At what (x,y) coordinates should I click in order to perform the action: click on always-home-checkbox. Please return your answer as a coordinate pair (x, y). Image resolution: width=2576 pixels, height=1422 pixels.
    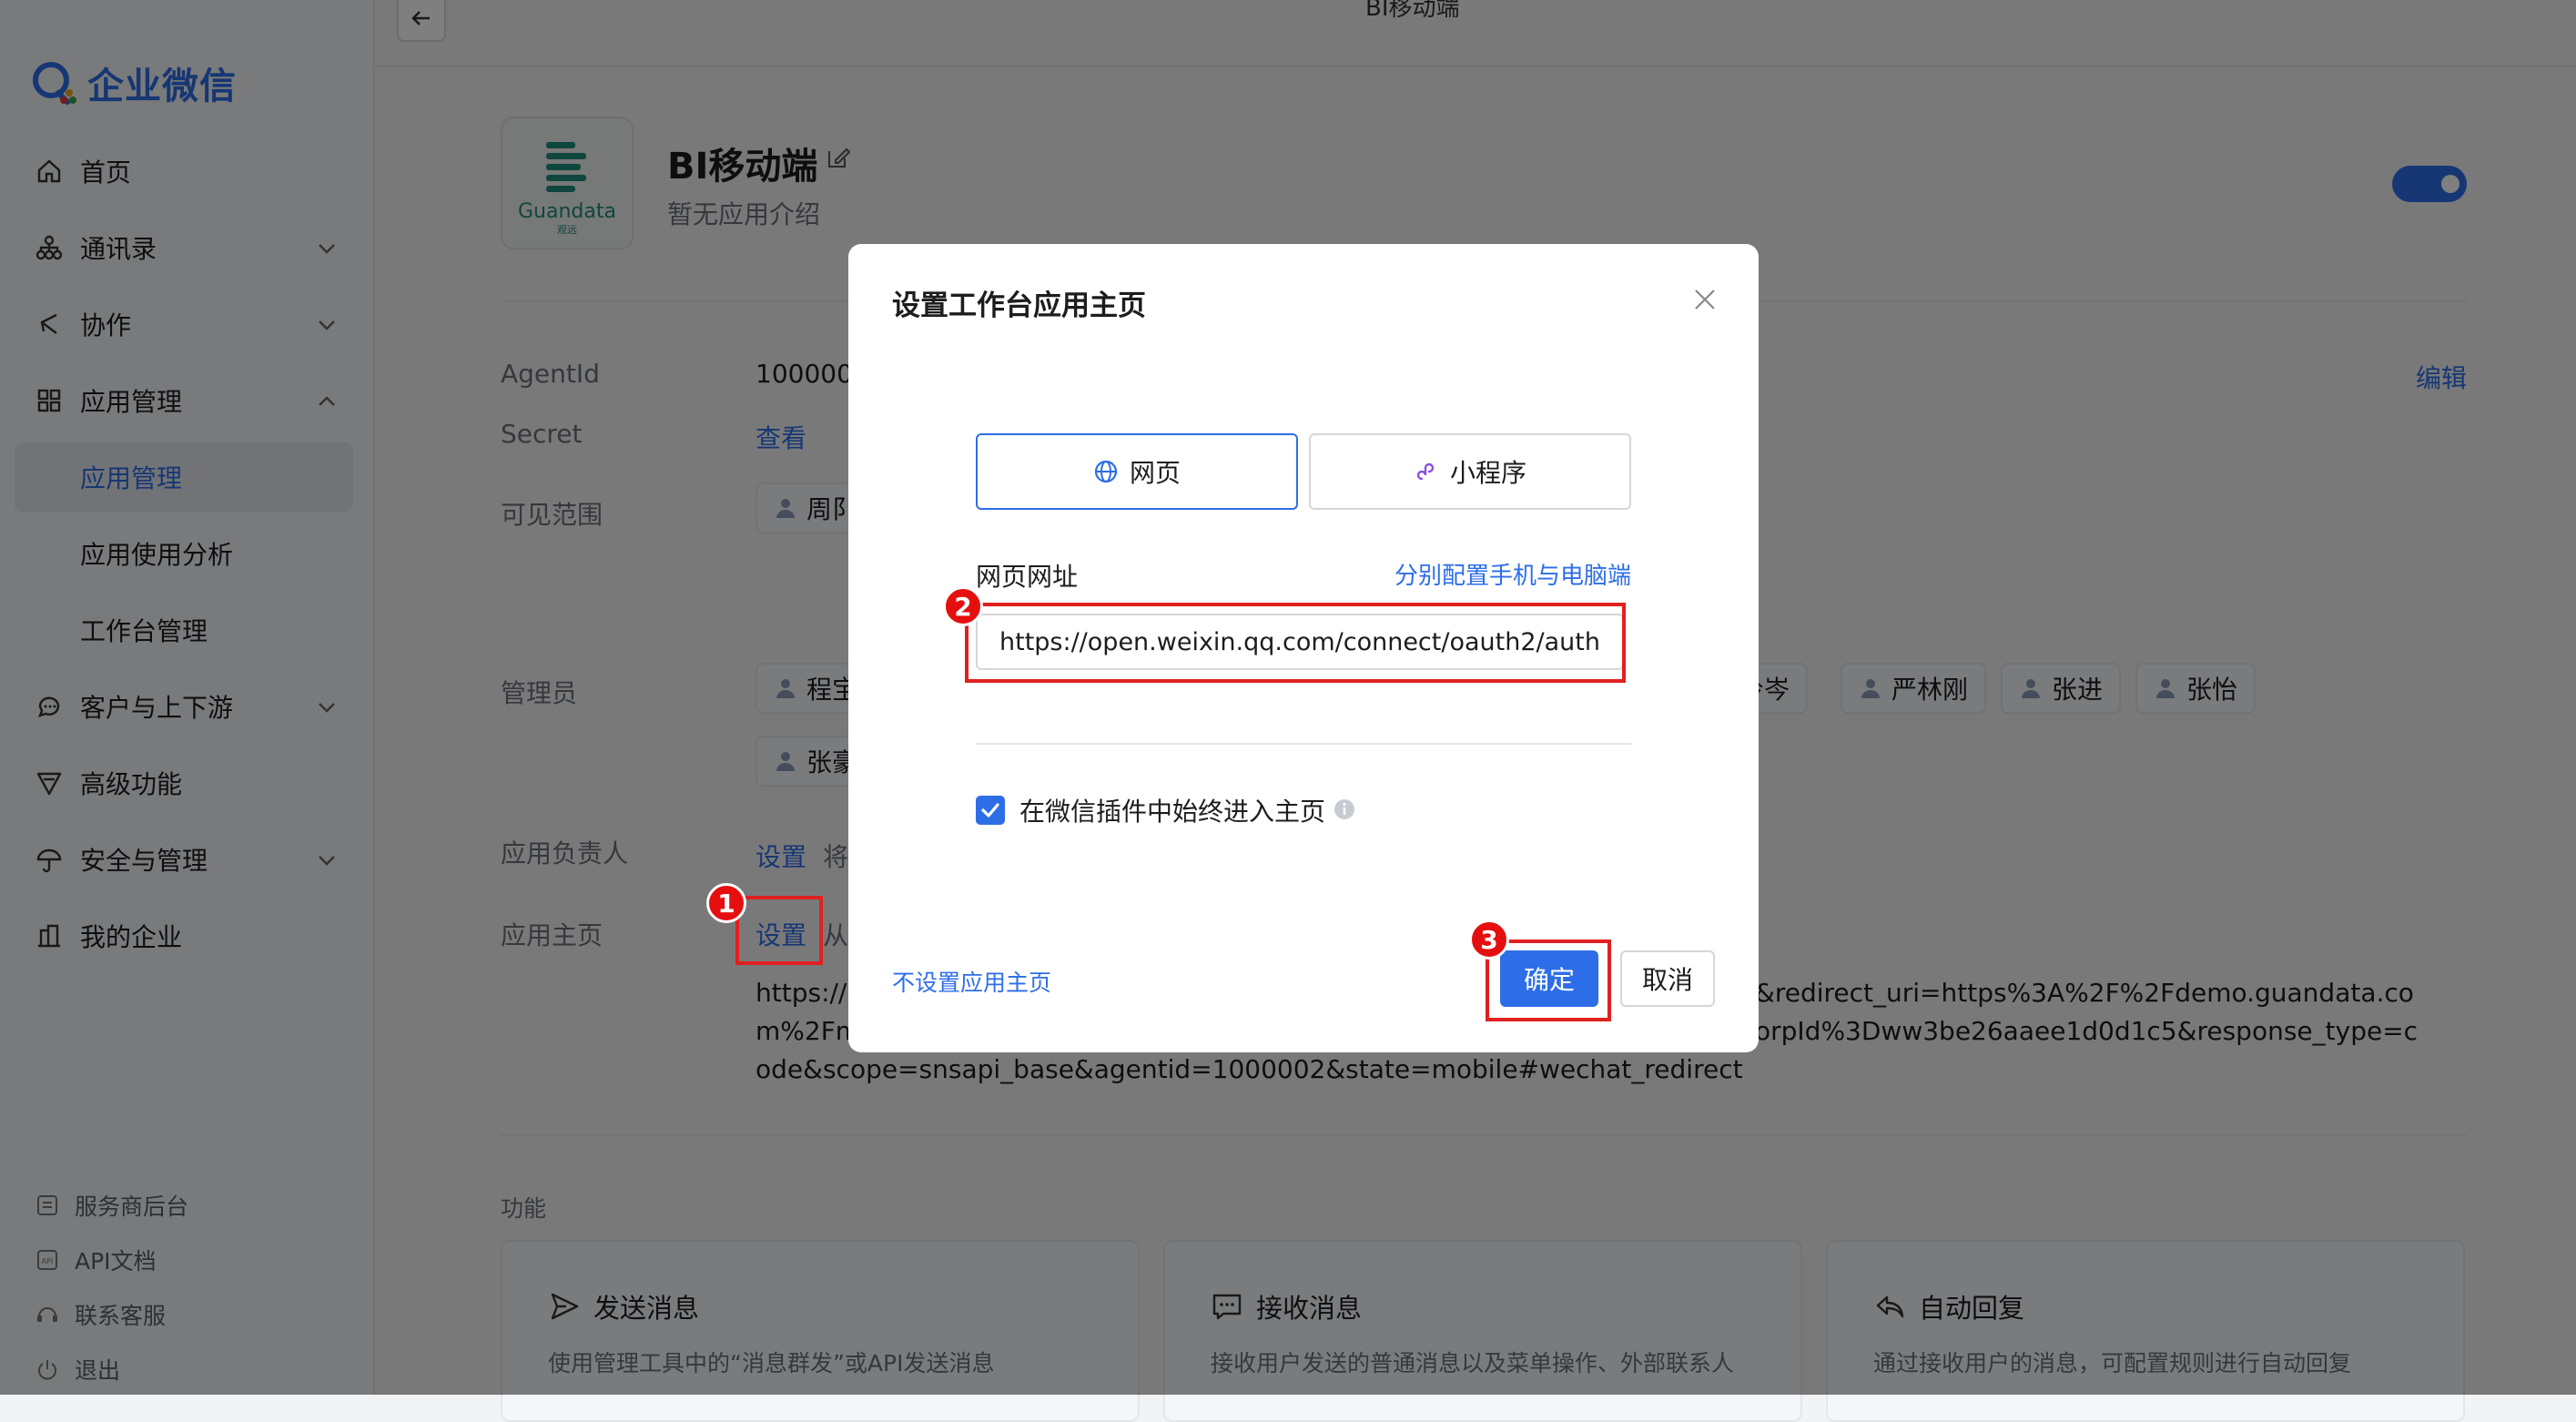
    Looking at the image, I should click on (990, 810).